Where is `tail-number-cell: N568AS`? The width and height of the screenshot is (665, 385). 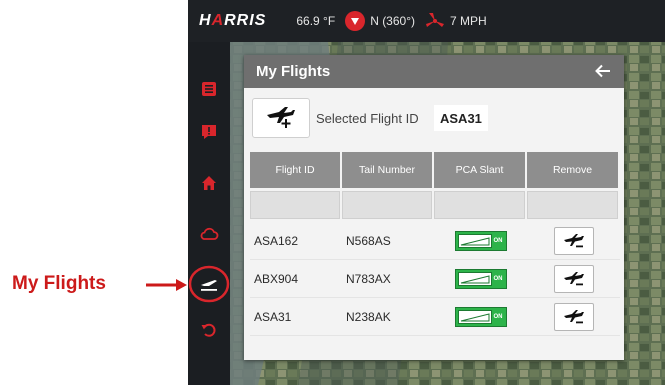 tail-number-cell: N568AS is located at coordinates (368, 240).